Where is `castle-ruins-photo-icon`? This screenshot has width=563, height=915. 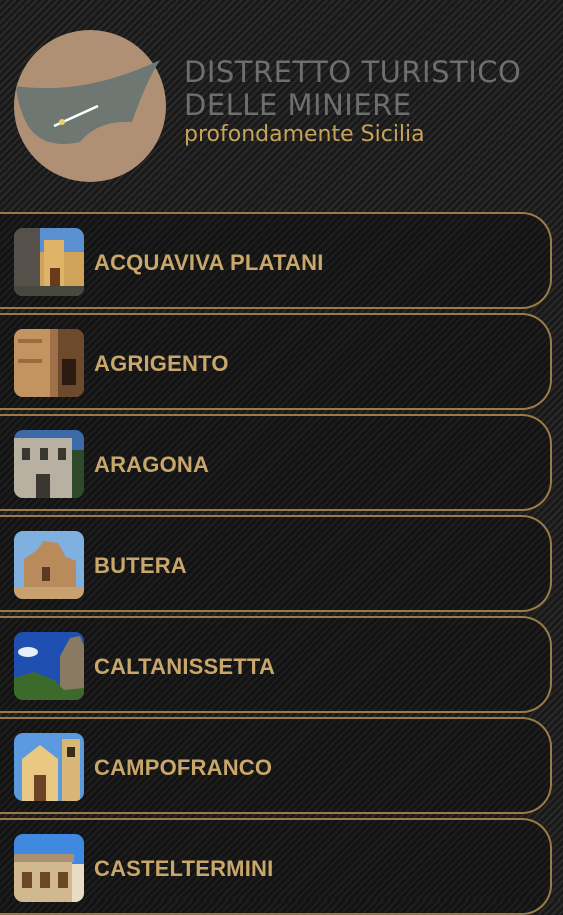
castle-ruins-photo-icon is located at coordinates (49, 565).